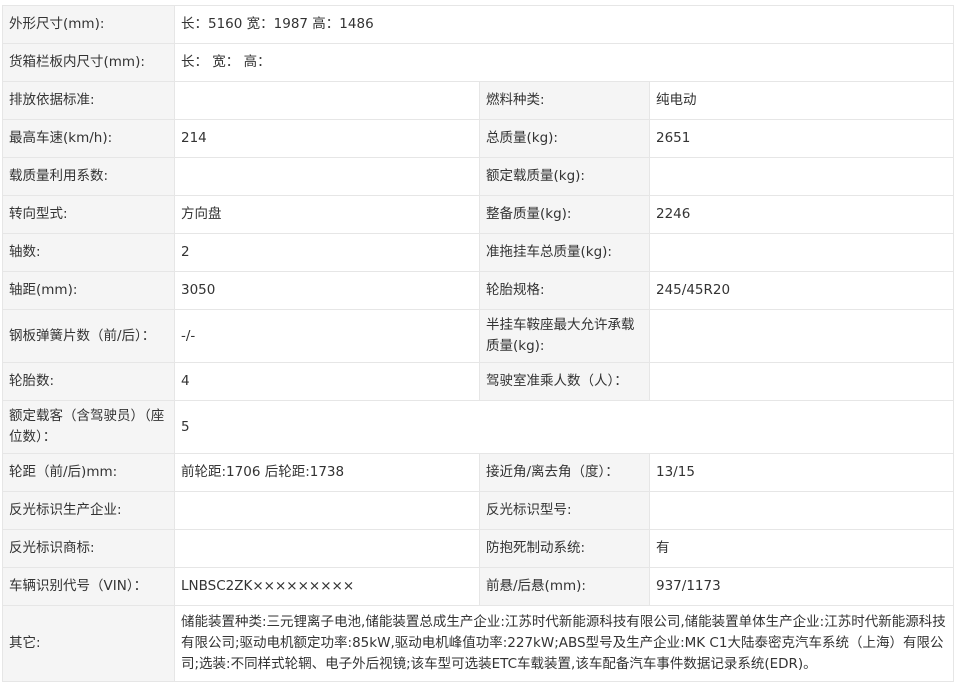  What do you see at coordinates (801, 336) in the screenshot?
I see `value-saddle-load` at bounding box center [801, 336].